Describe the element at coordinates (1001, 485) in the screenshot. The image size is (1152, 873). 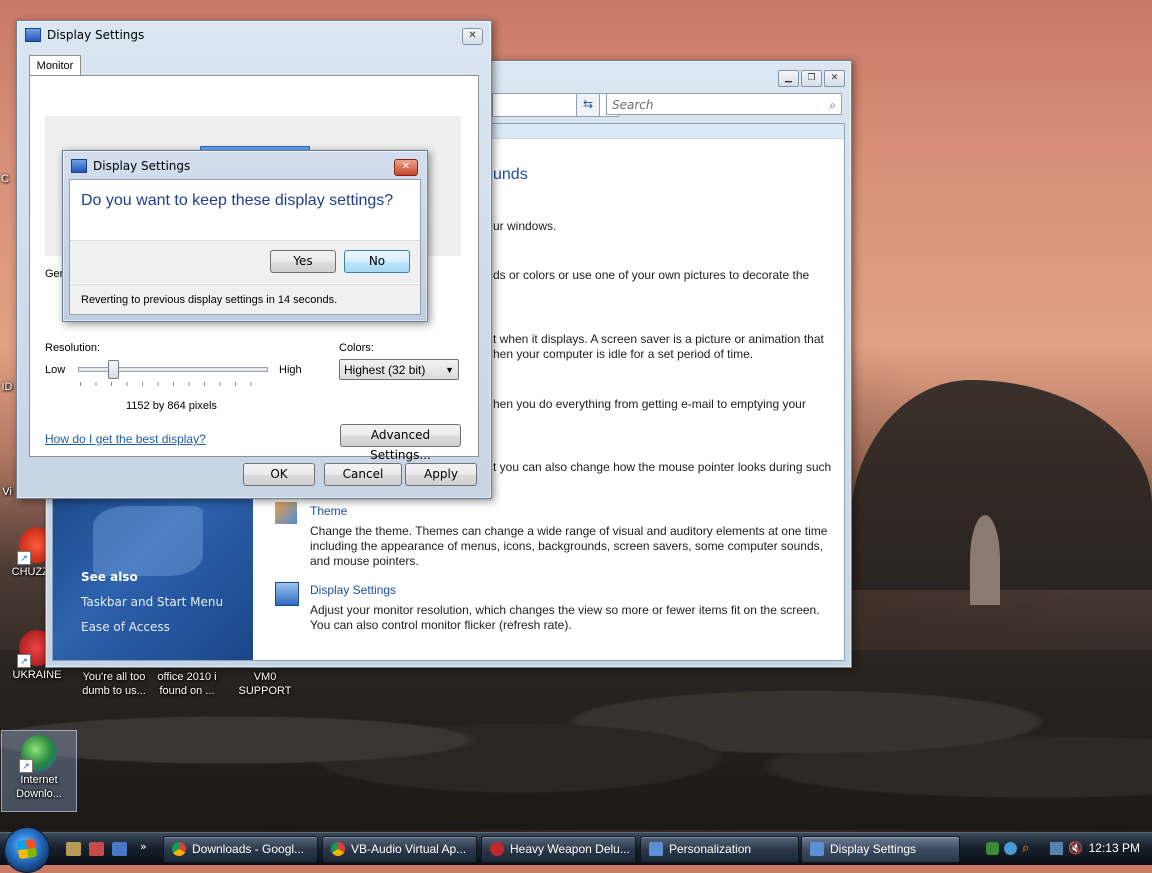
I see `wallpaper-rock-arch` at that location.